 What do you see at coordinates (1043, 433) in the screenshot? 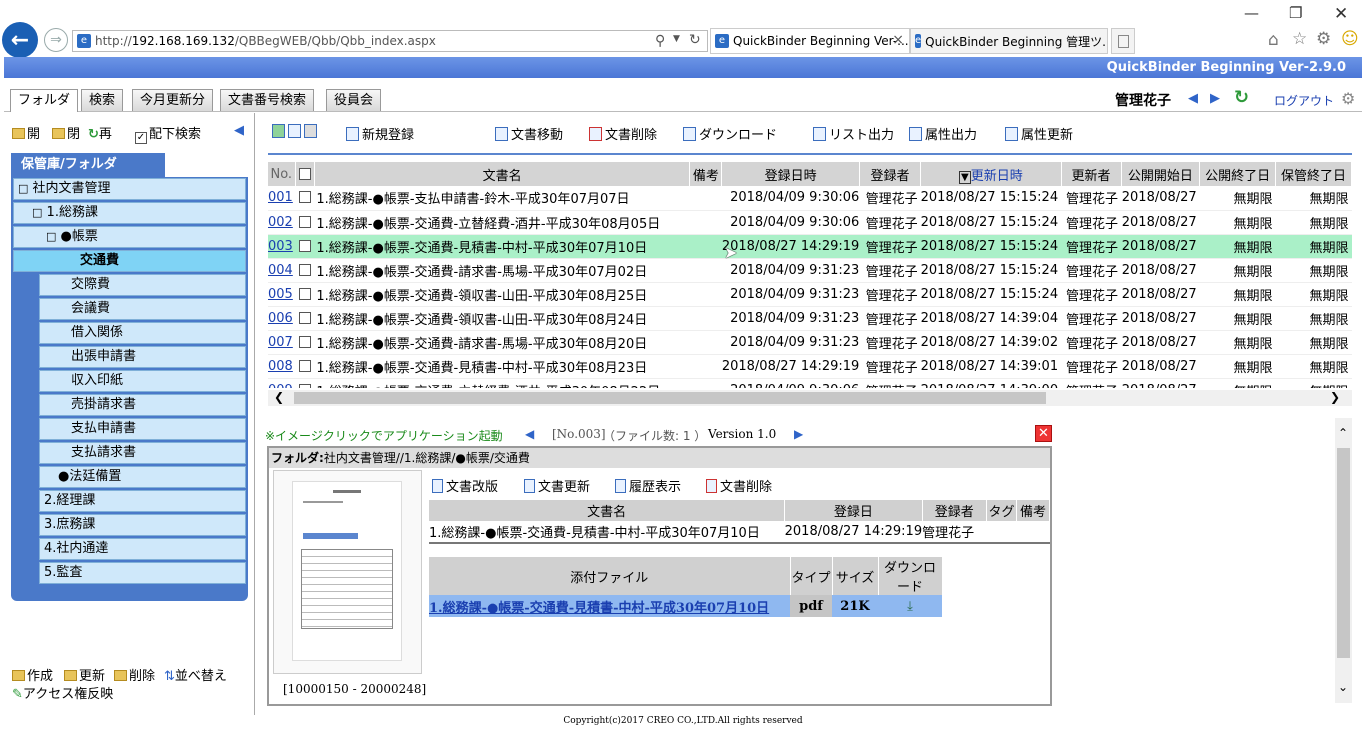
I see `close-detail-icon: ✕` at bounding box center [1043, 433].